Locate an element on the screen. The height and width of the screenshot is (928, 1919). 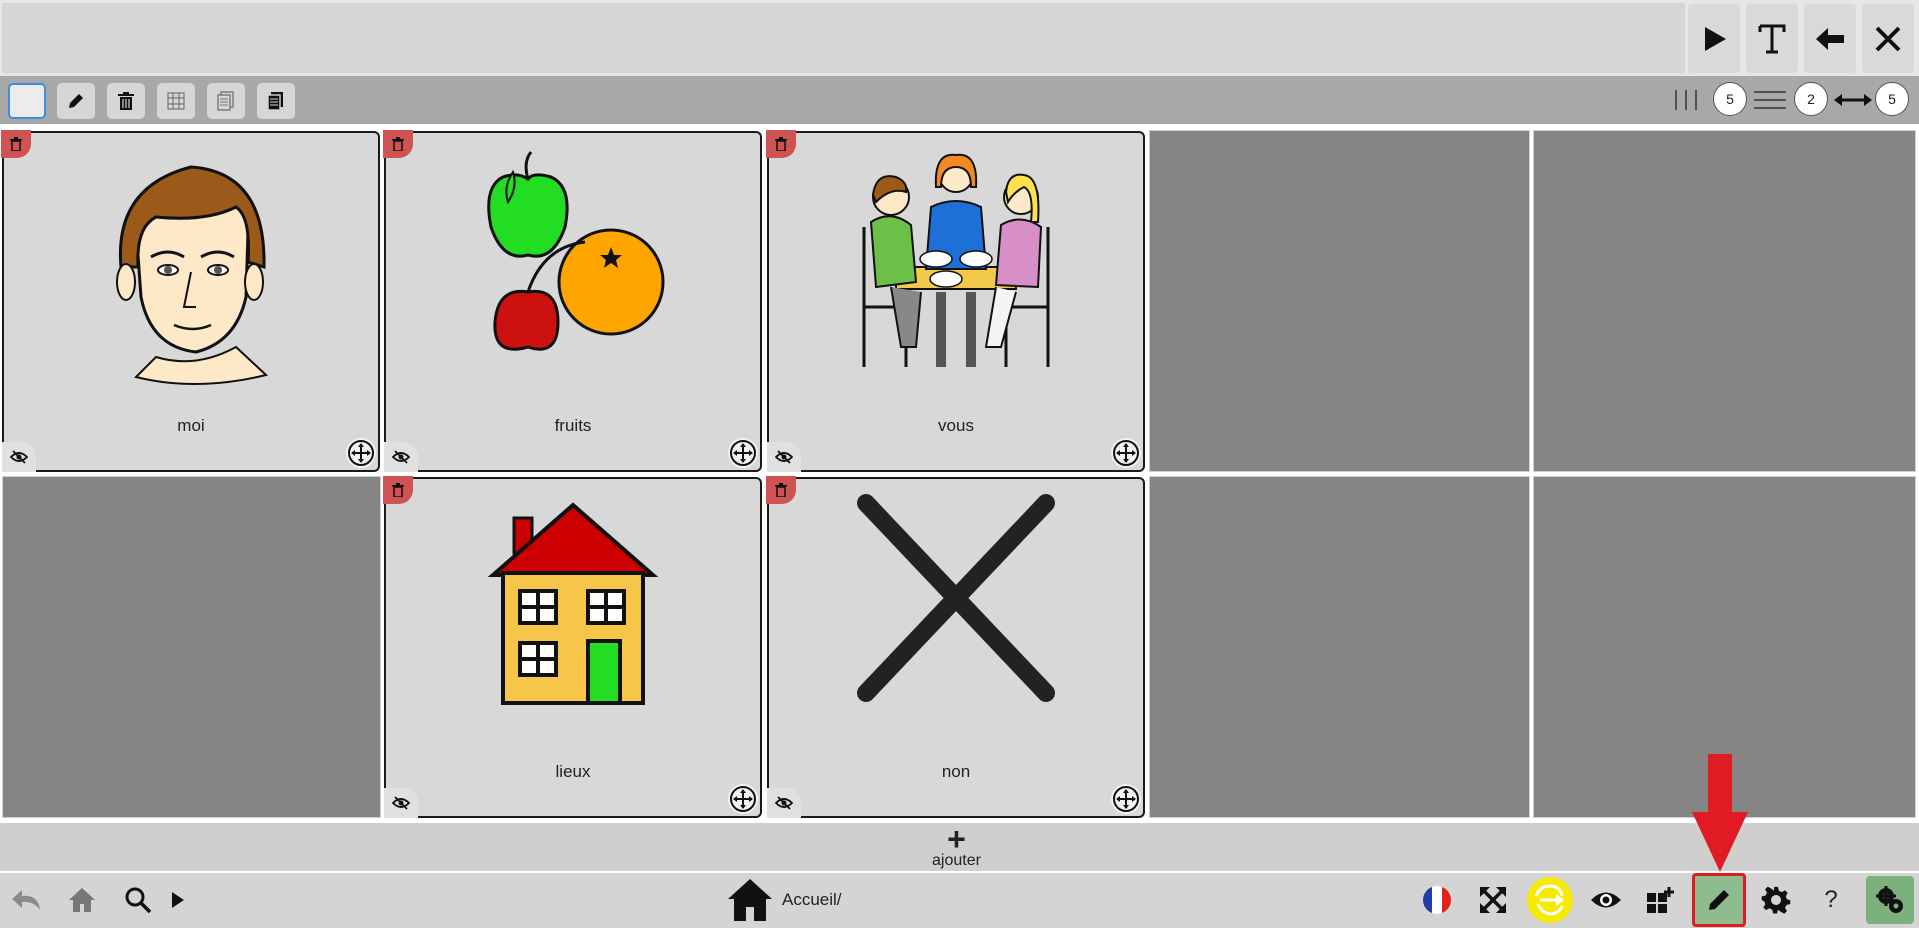
search-button is located at coordinates (138, 900).